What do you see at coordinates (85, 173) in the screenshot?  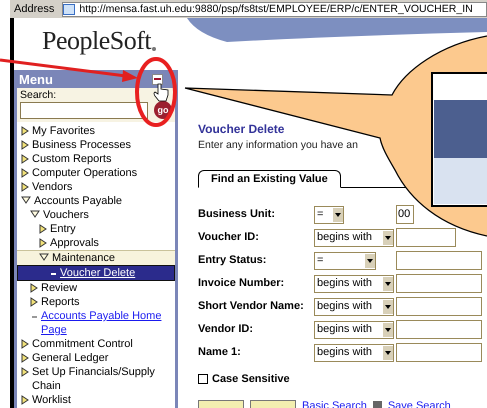 I see `menu-item: Computer Operations` at bounding box center [85, 173].